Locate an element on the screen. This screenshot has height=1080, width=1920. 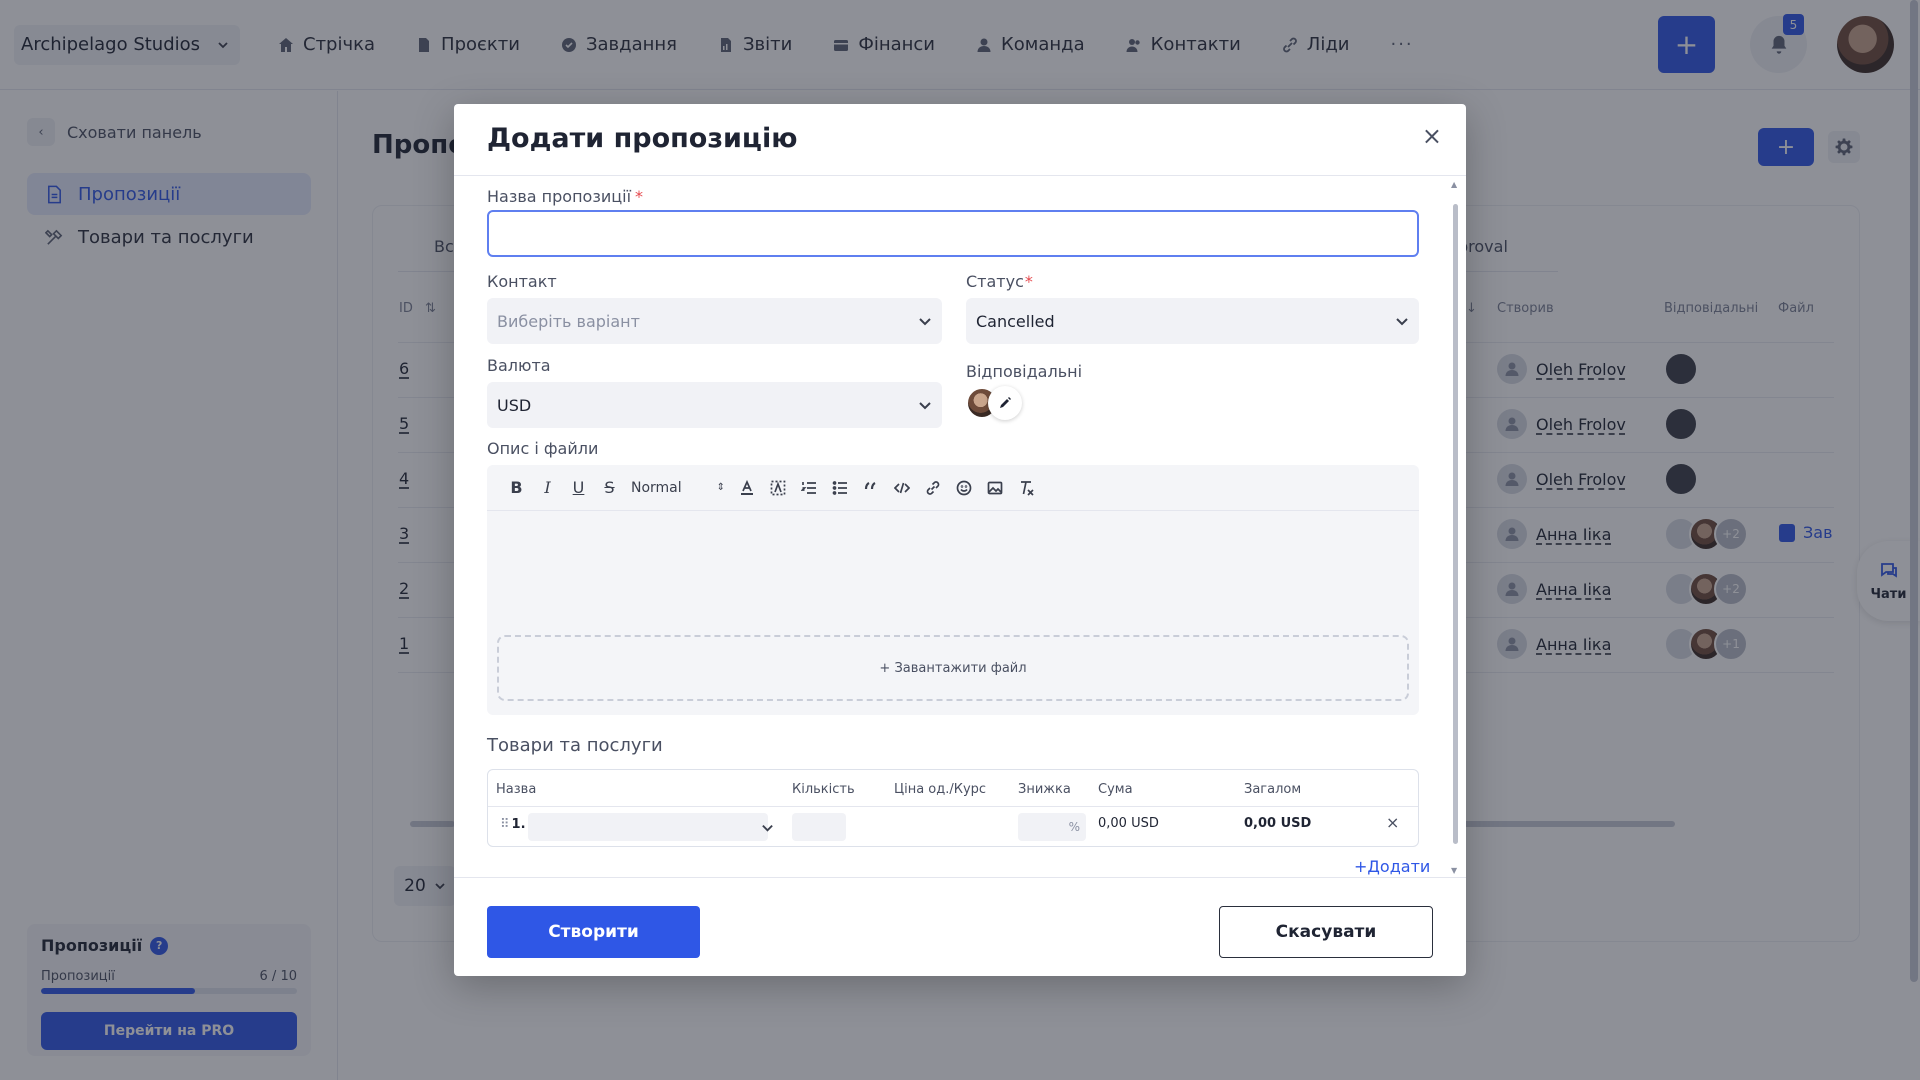
items-header-total: Загалом is located at coordinates (1273, 789).